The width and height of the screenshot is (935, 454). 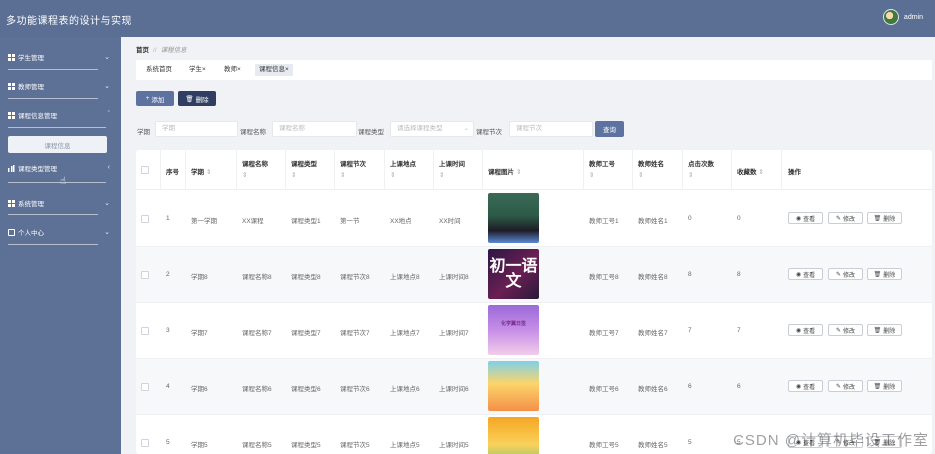 What do you see at coordinates (60, 232) in the screenshot?
I see `sidebar-item-profile: 个人中心 ⌄` at bounding box center [60, 232].